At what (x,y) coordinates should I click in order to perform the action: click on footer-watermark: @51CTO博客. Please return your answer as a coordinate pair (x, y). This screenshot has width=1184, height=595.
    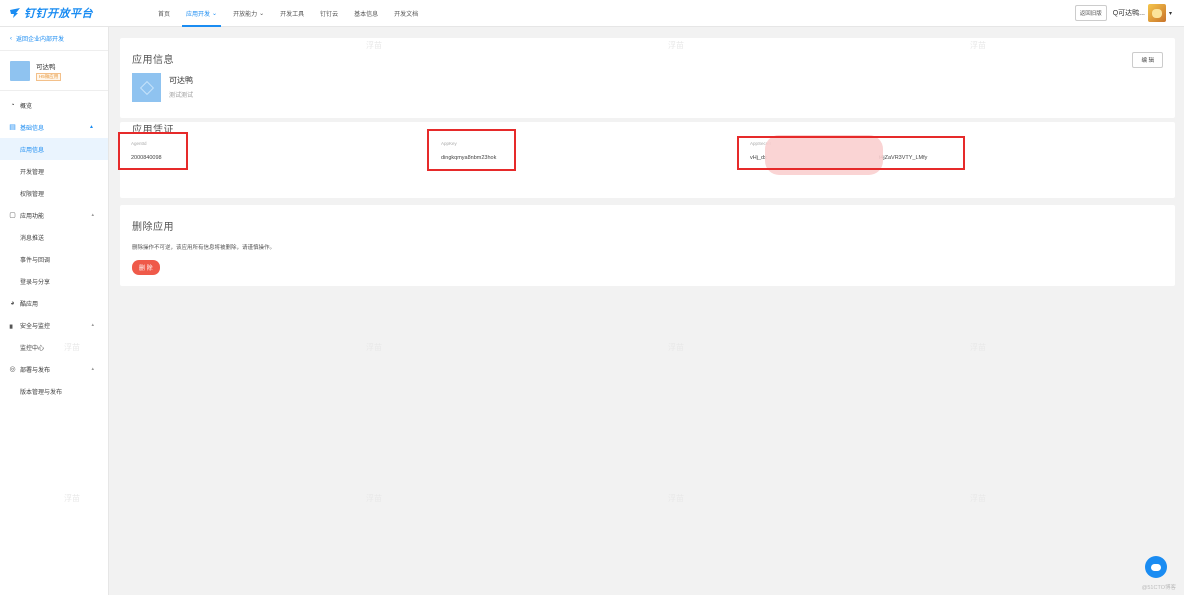
    Looking at the image, I should click on (1158, 588).